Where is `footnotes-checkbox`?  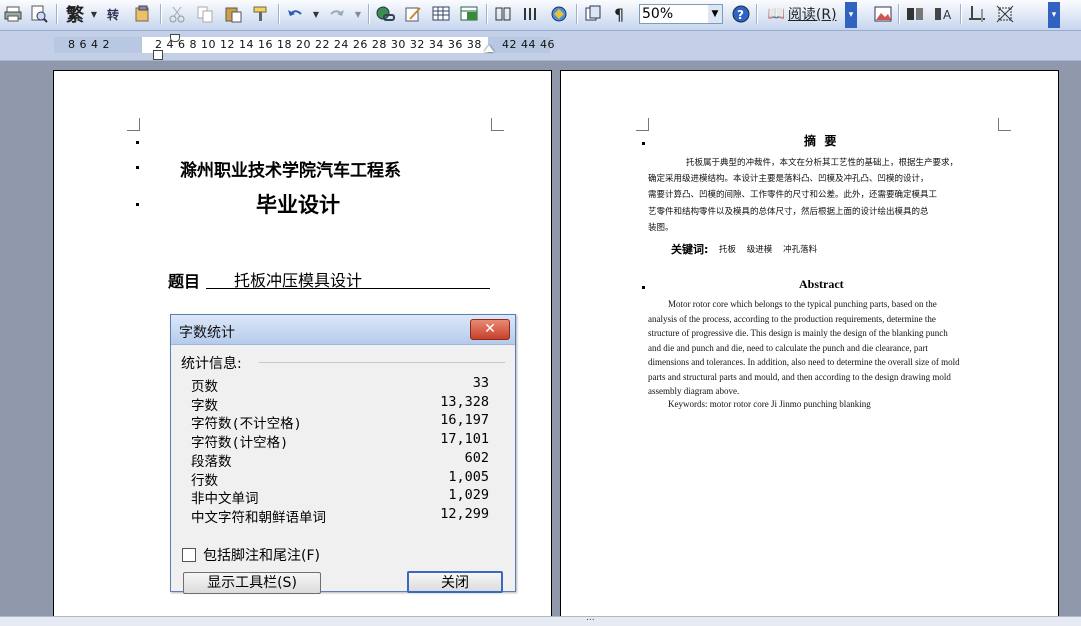 footnotes-checkbox is located at coordinates (189, 555).